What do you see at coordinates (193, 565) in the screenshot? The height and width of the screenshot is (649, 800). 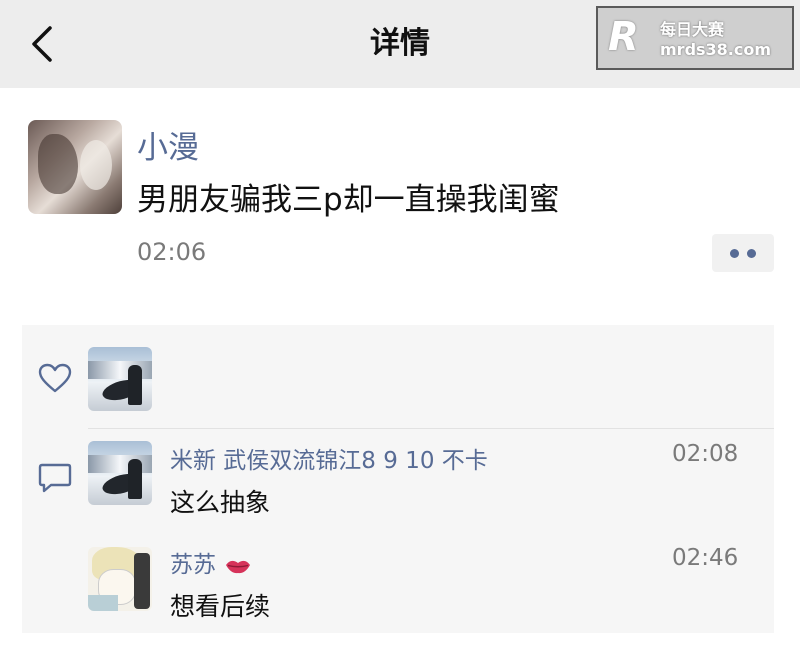 I see `comment-author-name: 苏苏` at bounding box center [193, 565].